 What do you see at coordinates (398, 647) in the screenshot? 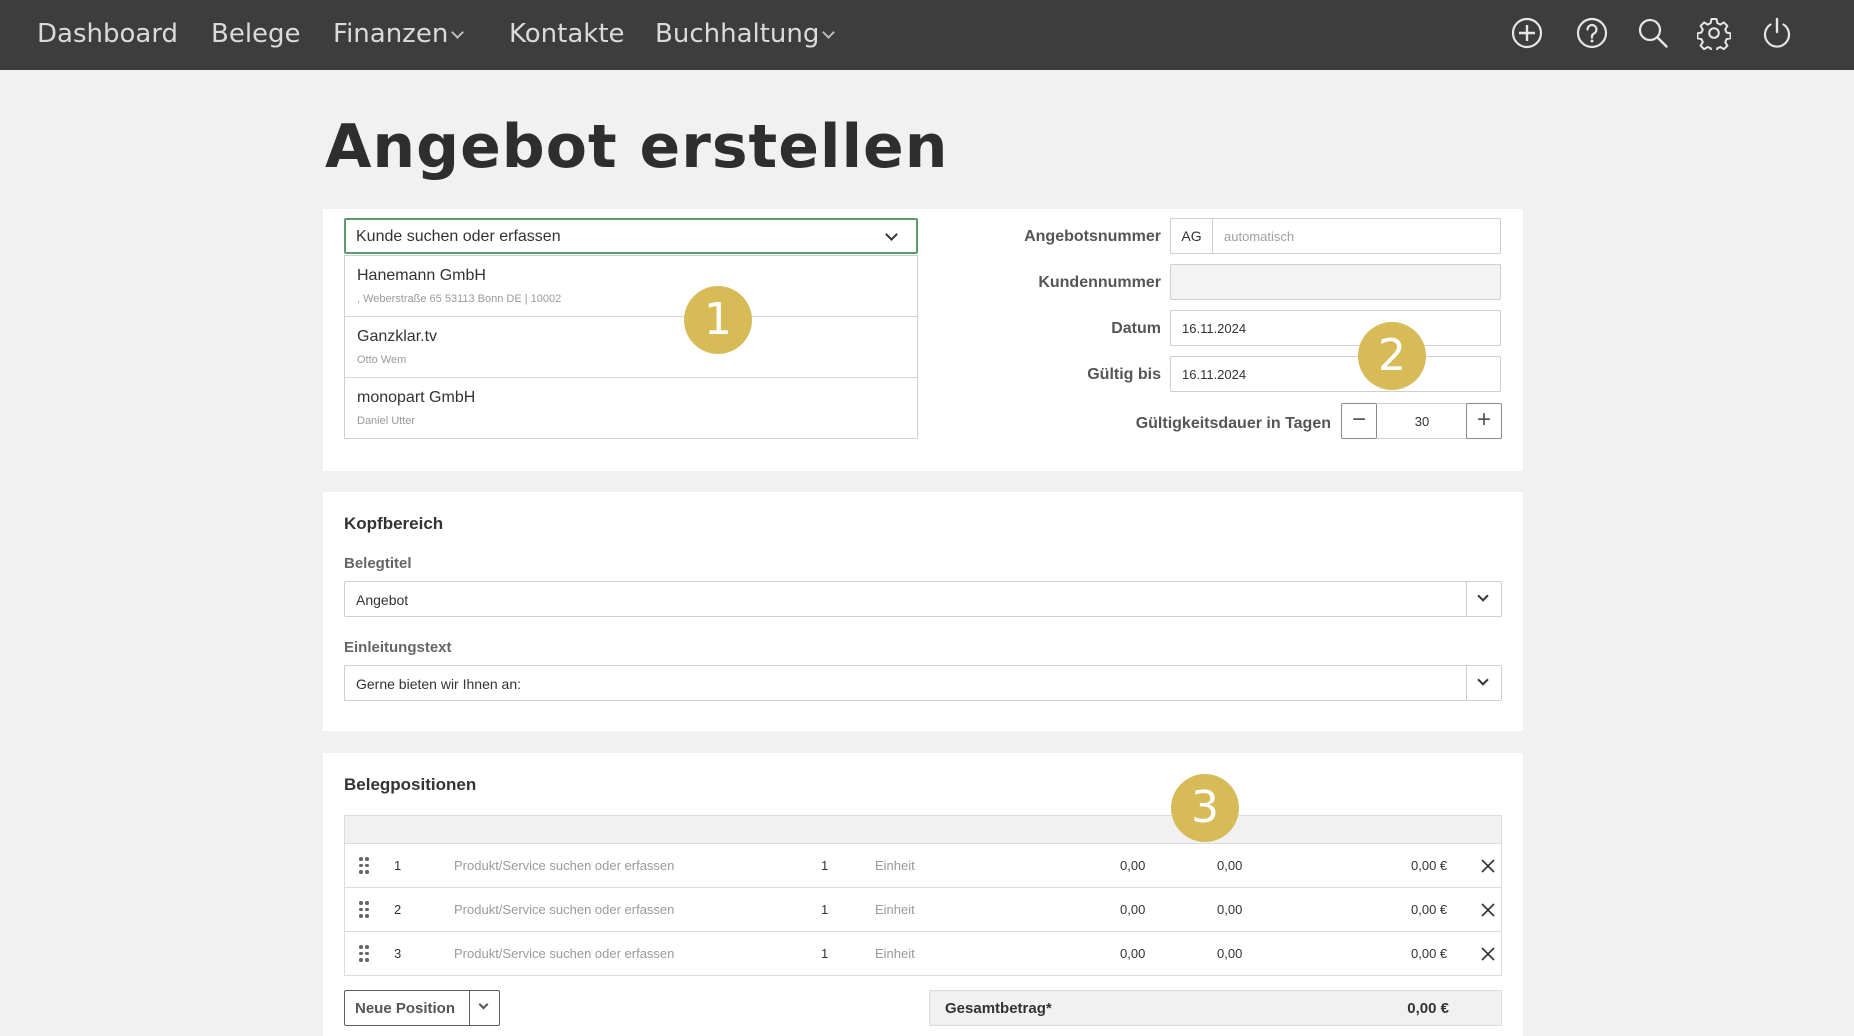
I see `intro-text-label: Einleitungstext` at bounding box center [398, 647].